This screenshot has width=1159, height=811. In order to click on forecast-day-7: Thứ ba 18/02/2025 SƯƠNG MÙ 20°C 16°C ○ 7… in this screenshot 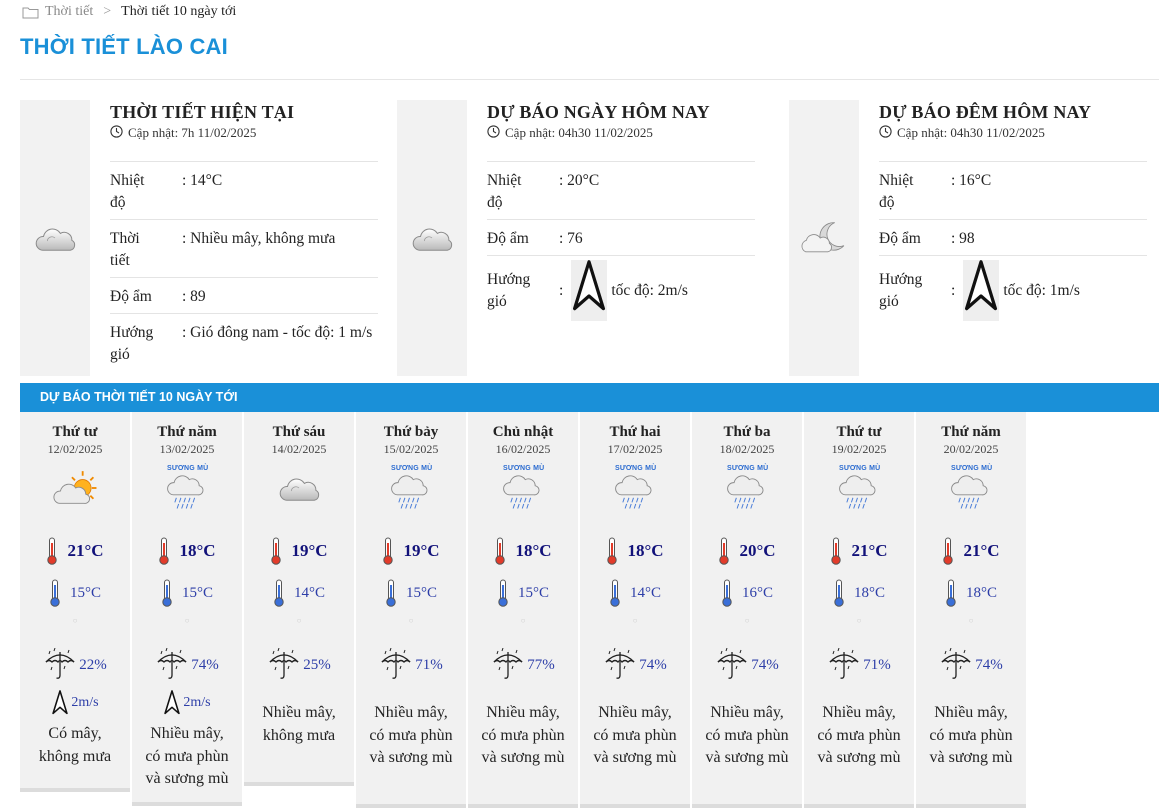, I will do `click(747, 610)`.